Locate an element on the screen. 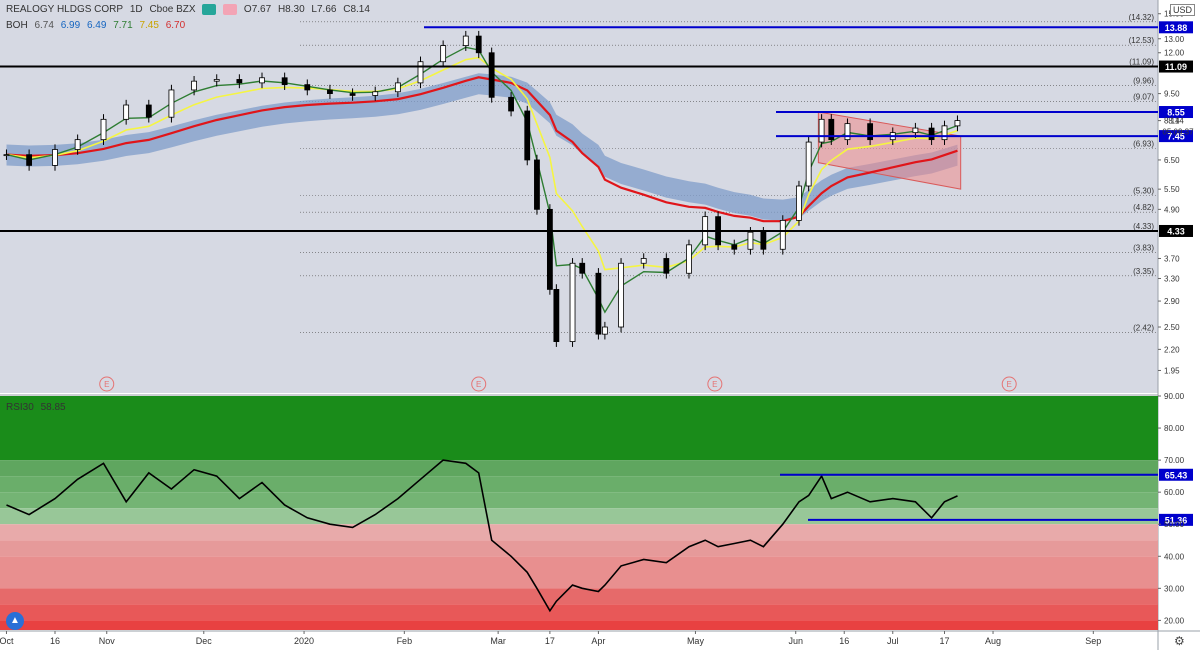  rsi-title: RSI30 is located at coordinates (20, 407).